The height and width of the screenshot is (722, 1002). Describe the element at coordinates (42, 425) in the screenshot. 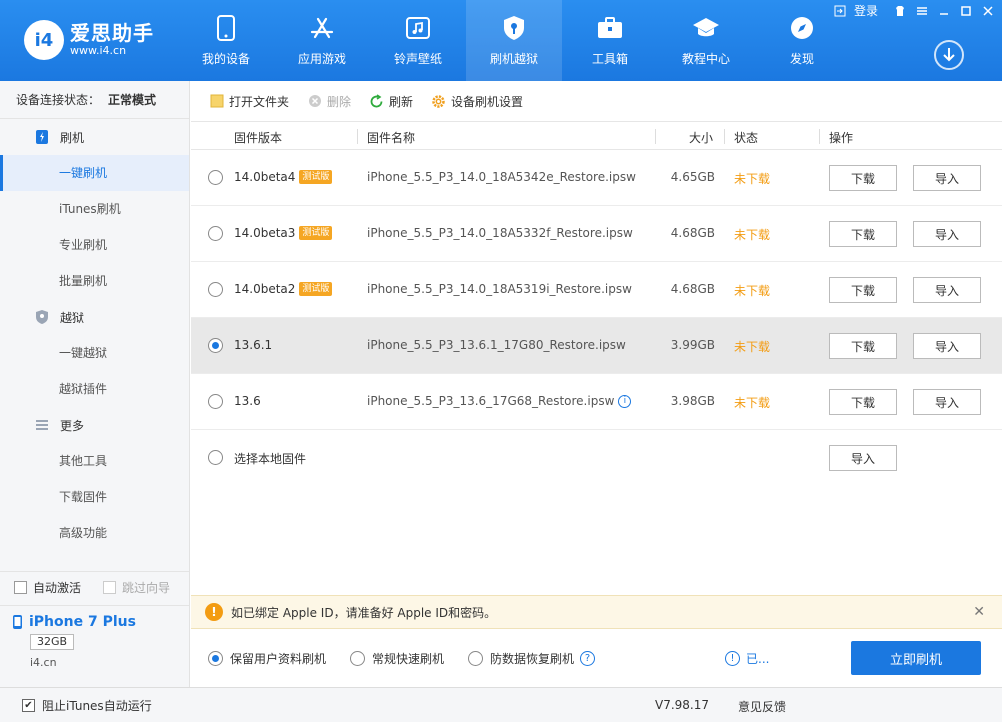

I see `menu-lines-icon` at that location.